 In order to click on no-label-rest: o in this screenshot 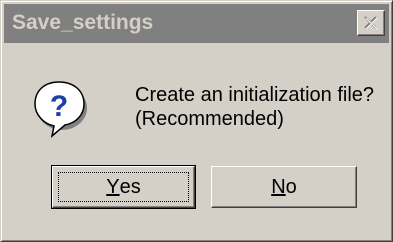, I will do `click(291, 186)`.